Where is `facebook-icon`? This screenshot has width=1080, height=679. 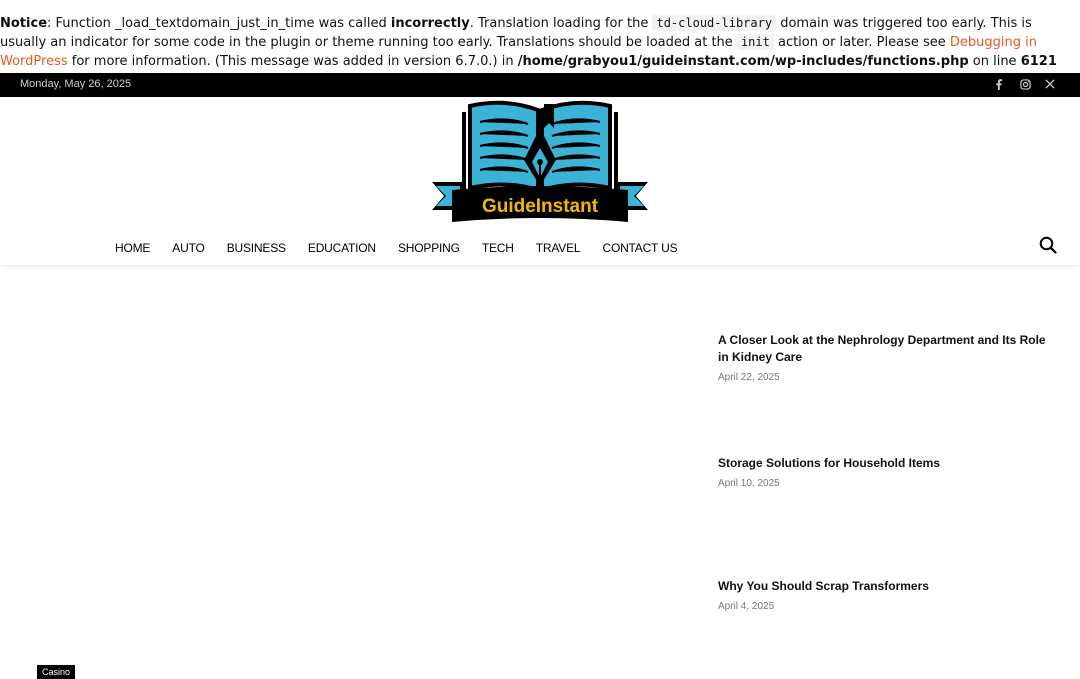 facebook-icon is located at coordinates (999, 85).